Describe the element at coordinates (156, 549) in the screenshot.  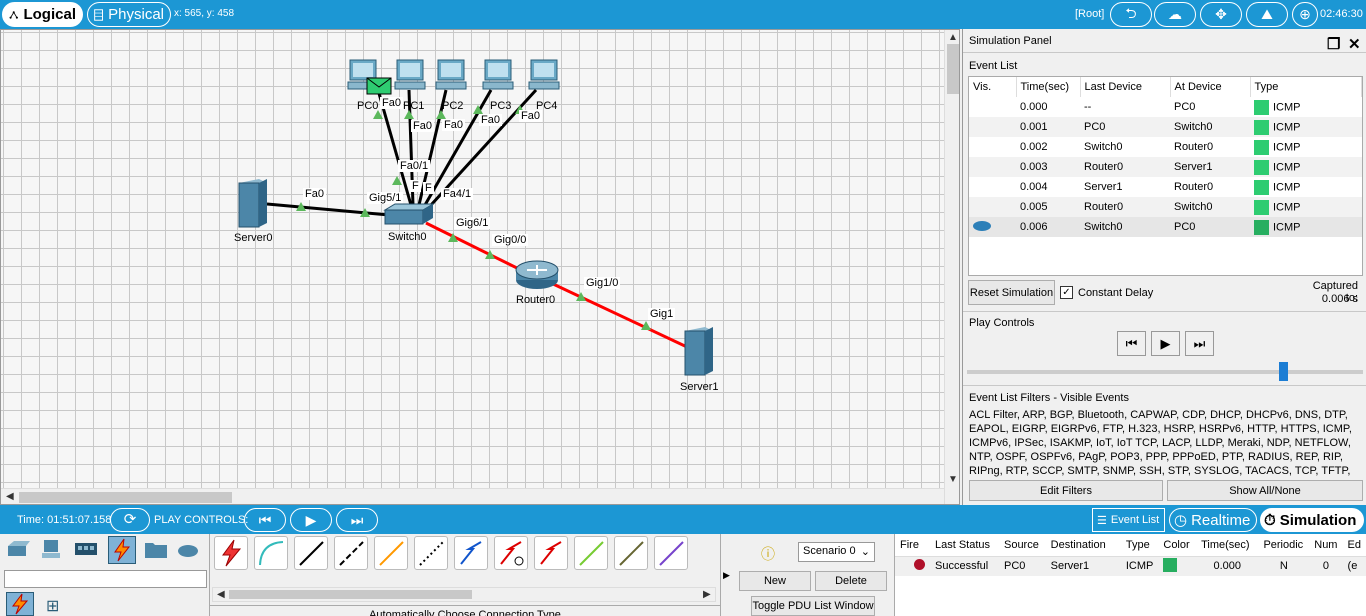
I see `folder-icon` at that location.